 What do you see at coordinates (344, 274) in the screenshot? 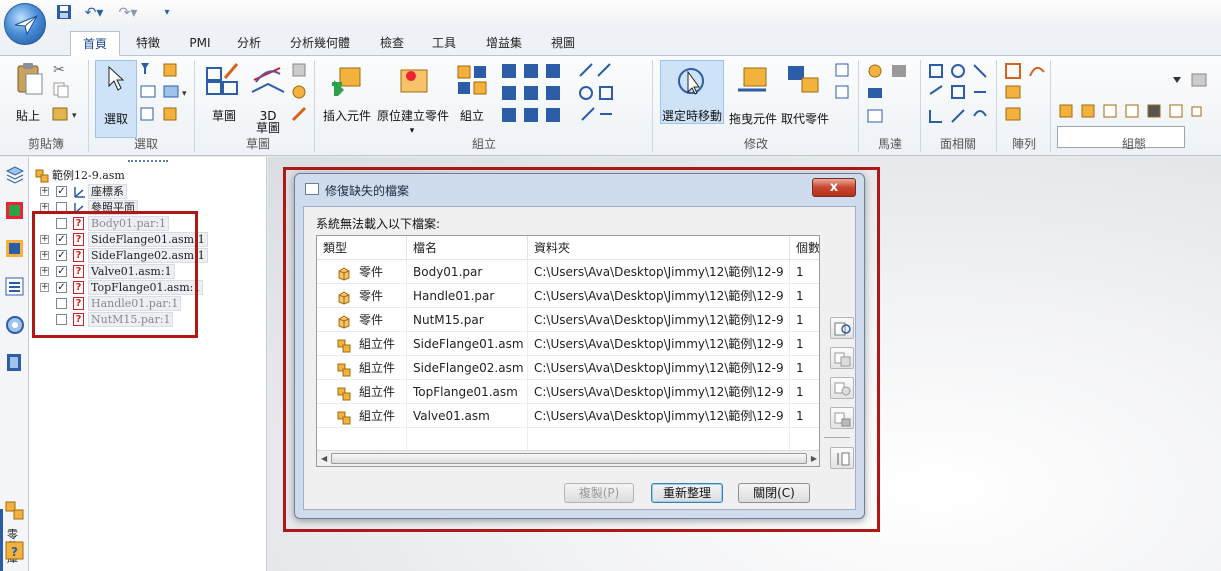
I see `part-icon` at bounding box center [344, 274].